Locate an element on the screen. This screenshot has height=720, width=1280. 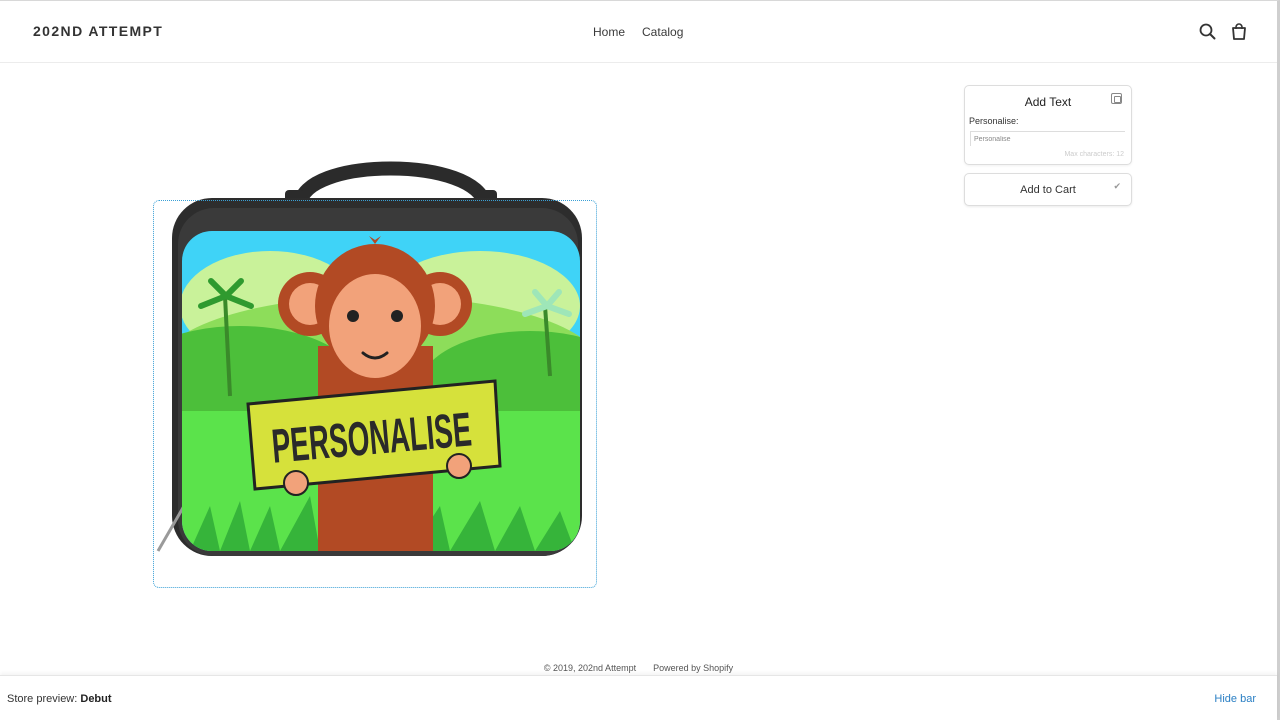
add-to-cart-label: Add to Cart is located at coordinates (1048, 190).